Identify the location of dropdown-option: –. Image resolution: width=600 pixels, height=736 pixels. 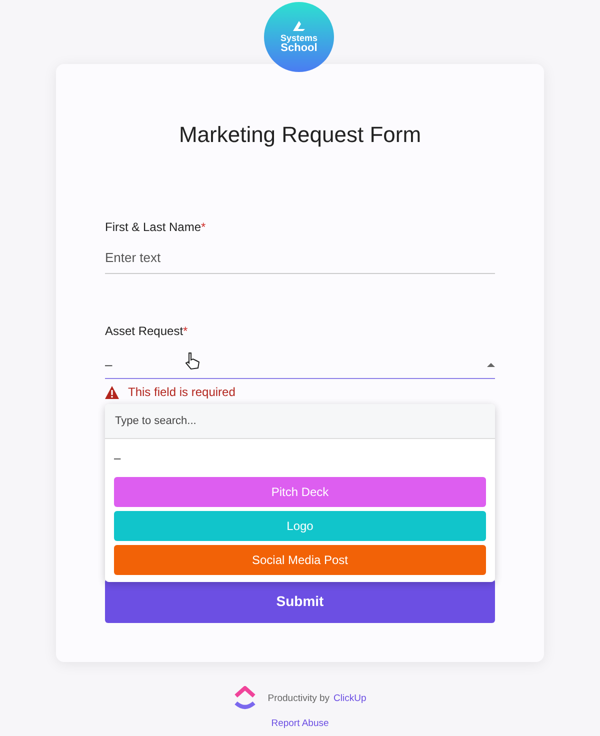
(117, 458).